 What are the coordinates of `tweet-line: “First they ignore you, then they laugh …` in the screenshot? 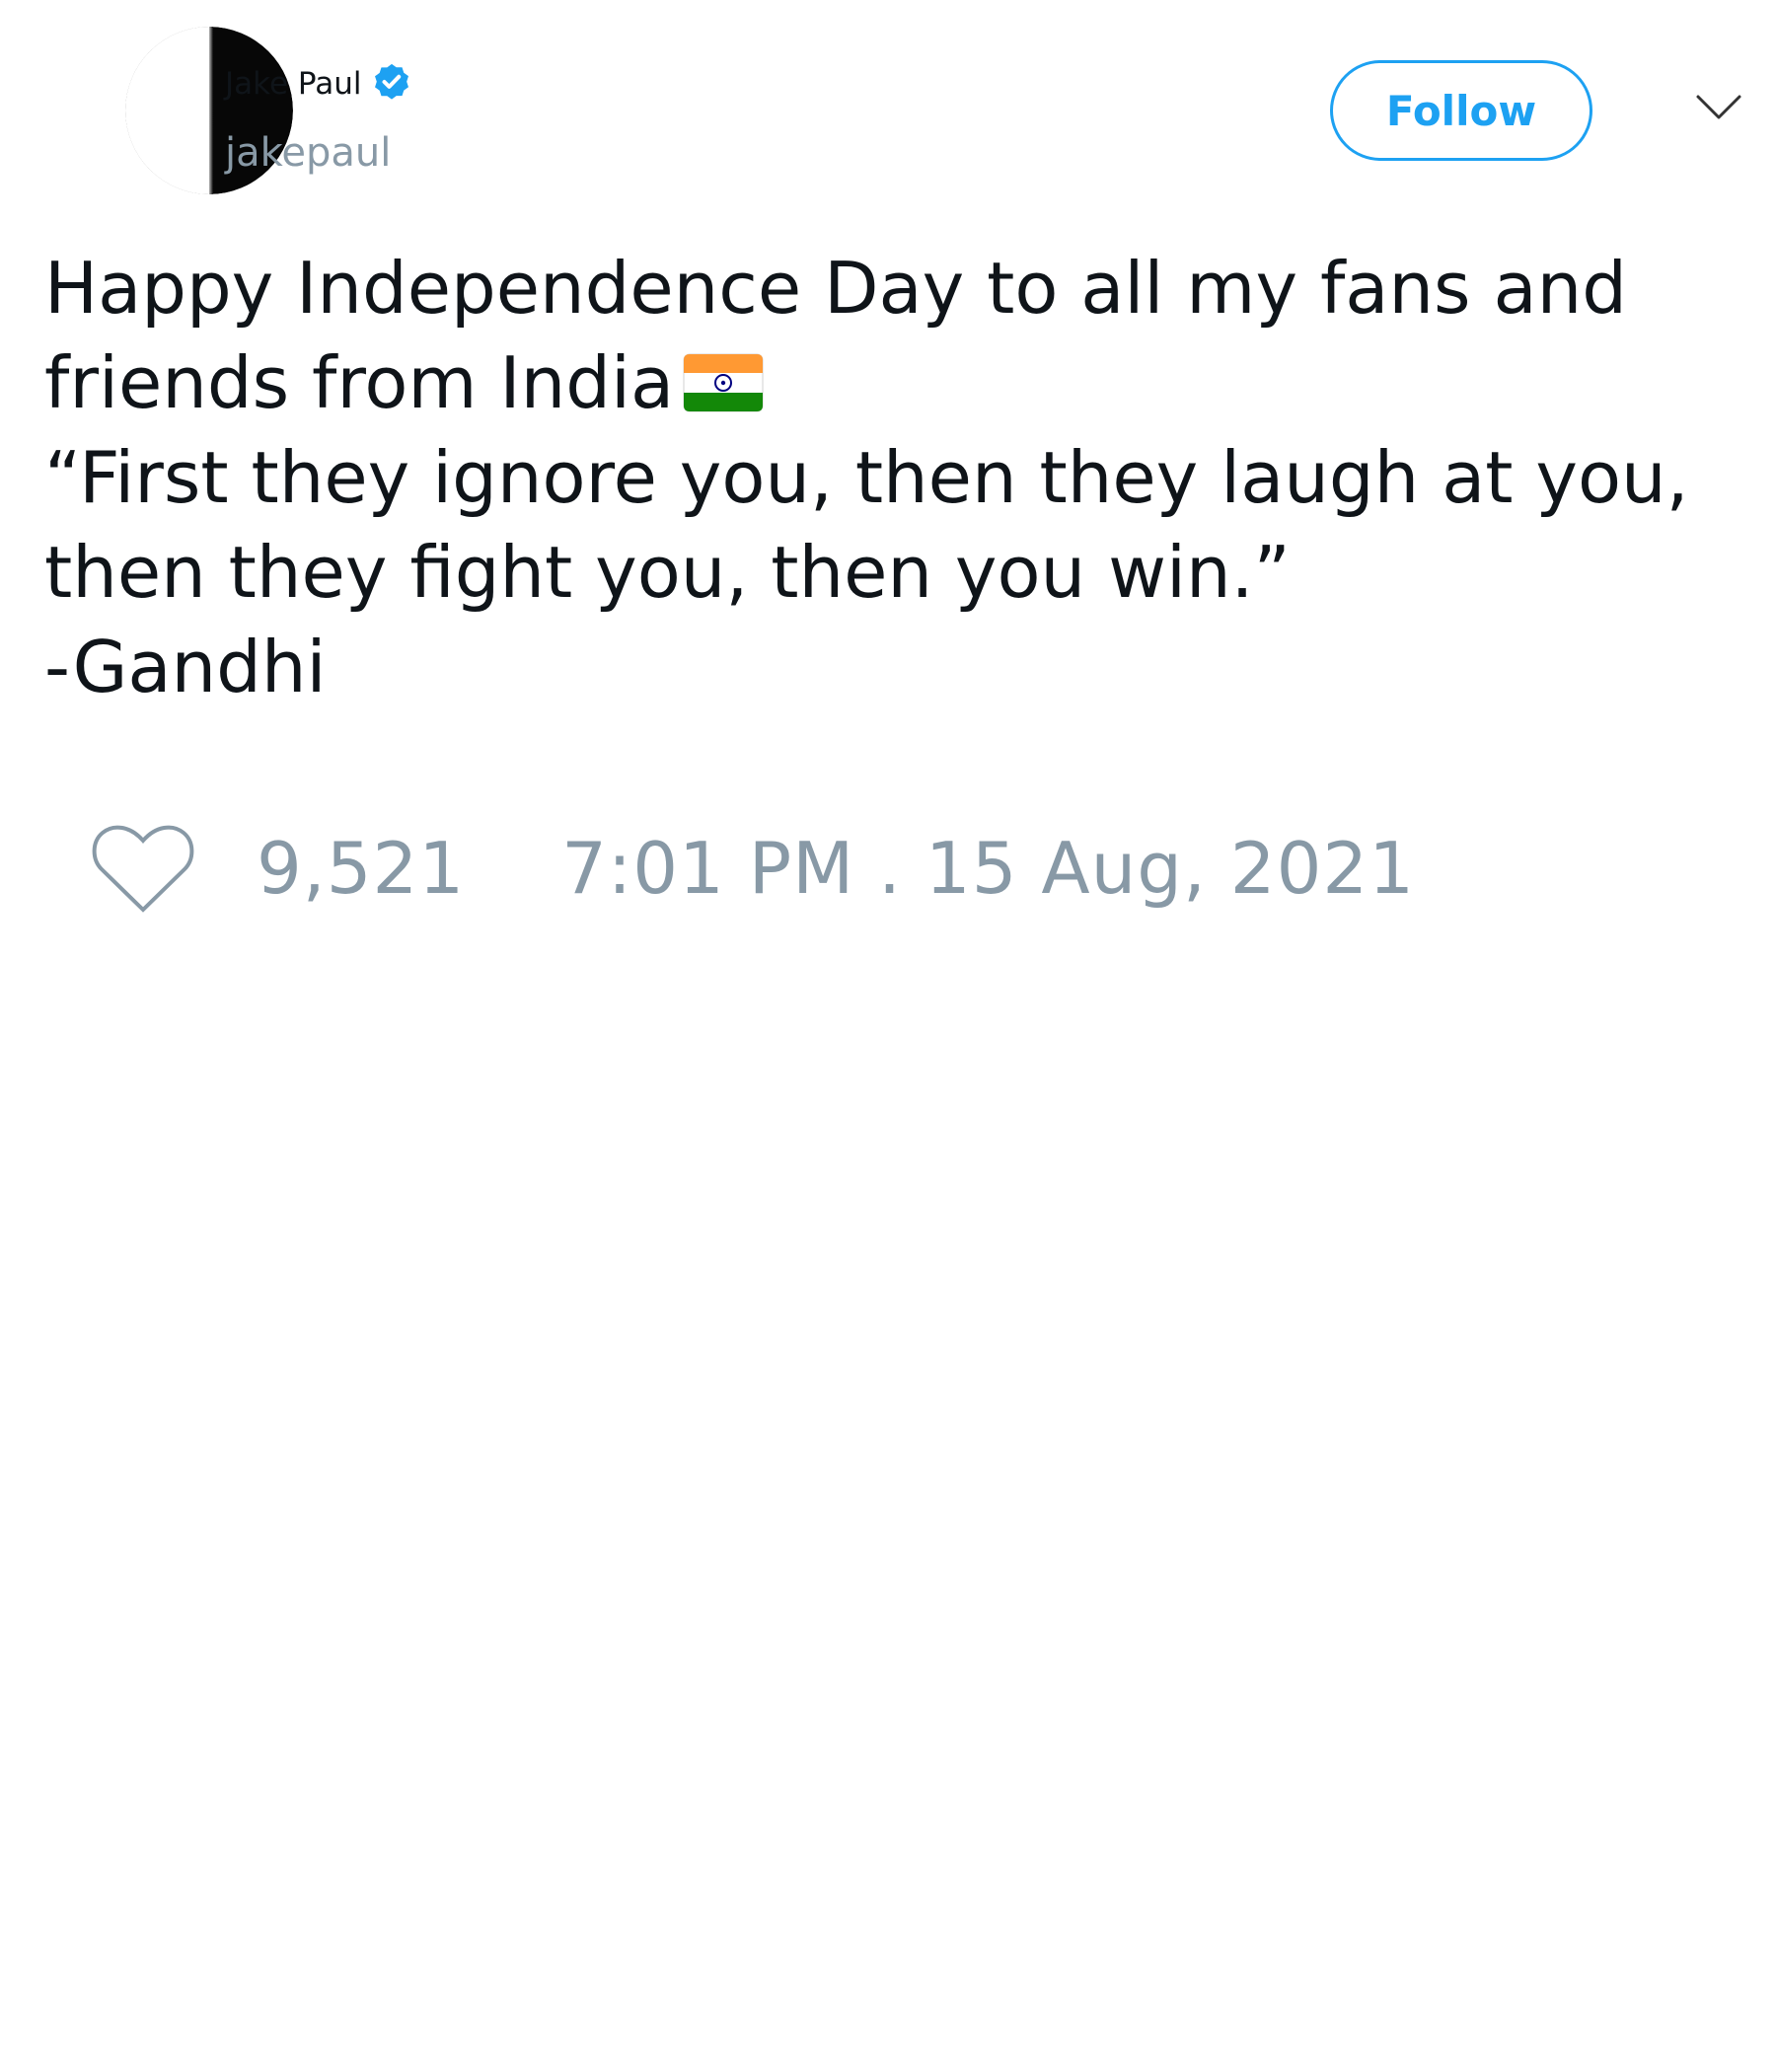 It's located at (866, 478).